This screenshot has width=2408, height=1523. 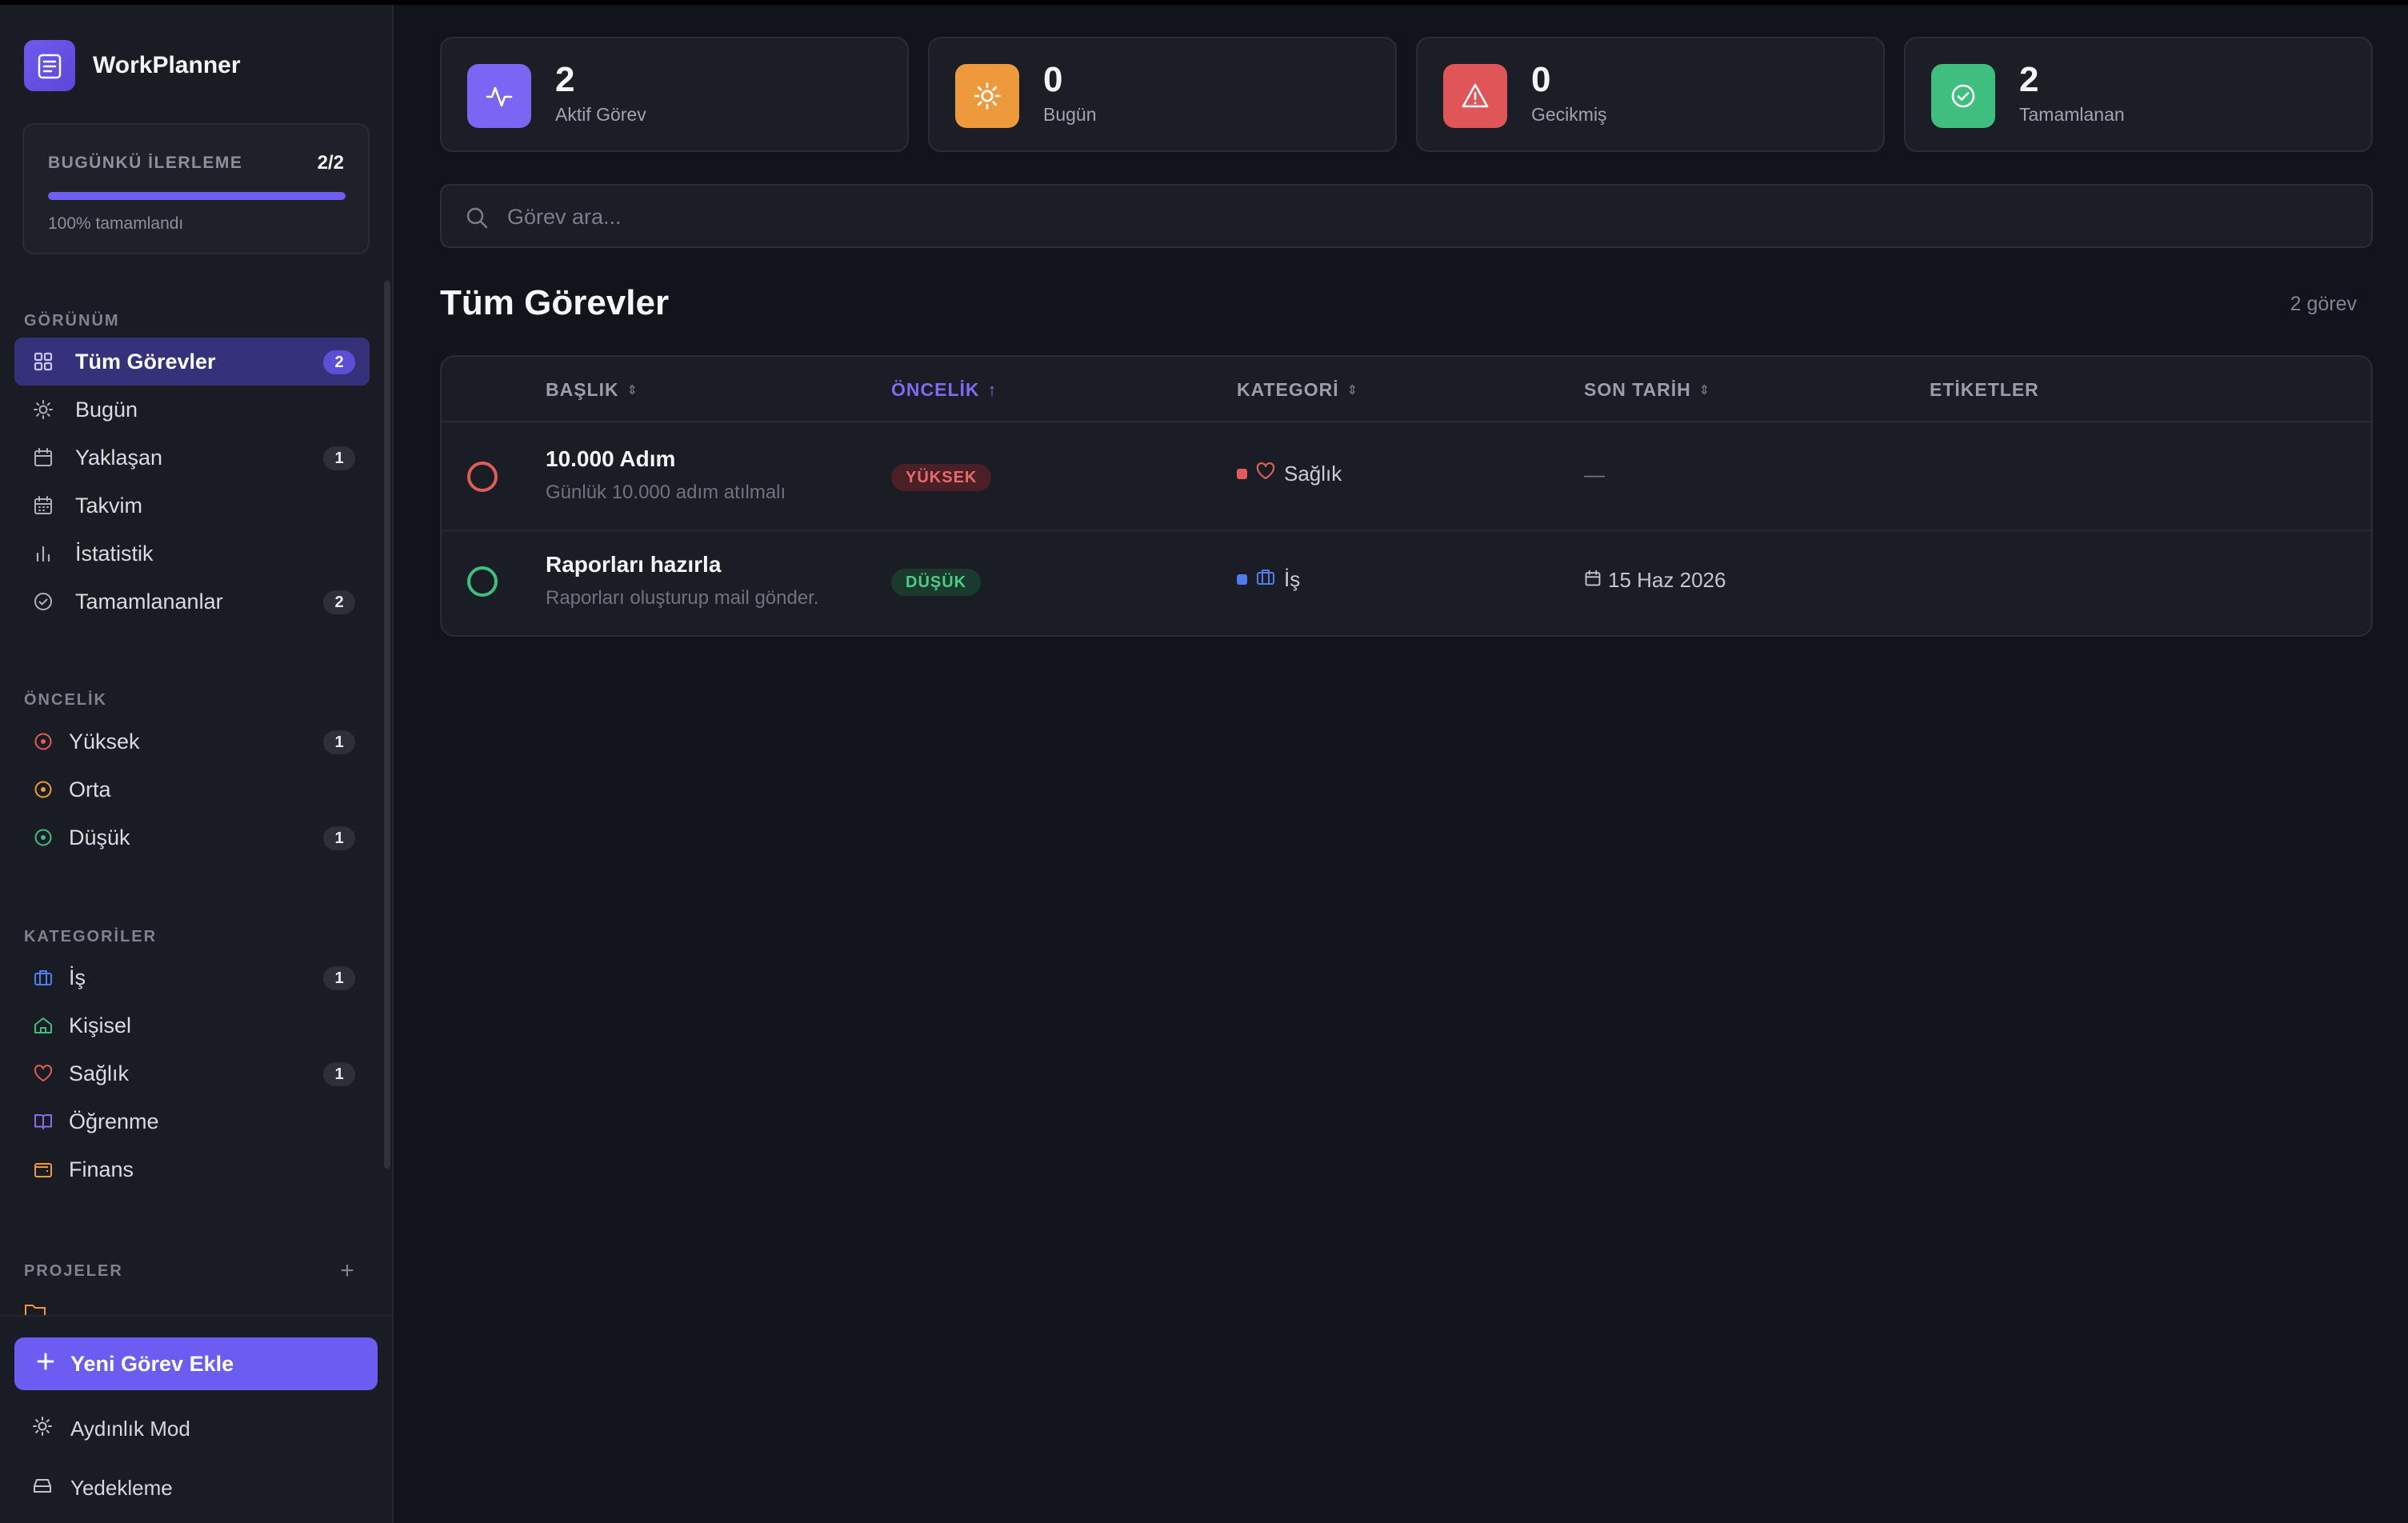 I want to click on column-header-category: KATEGORİ ⇕, so click(x=1297, y=390).